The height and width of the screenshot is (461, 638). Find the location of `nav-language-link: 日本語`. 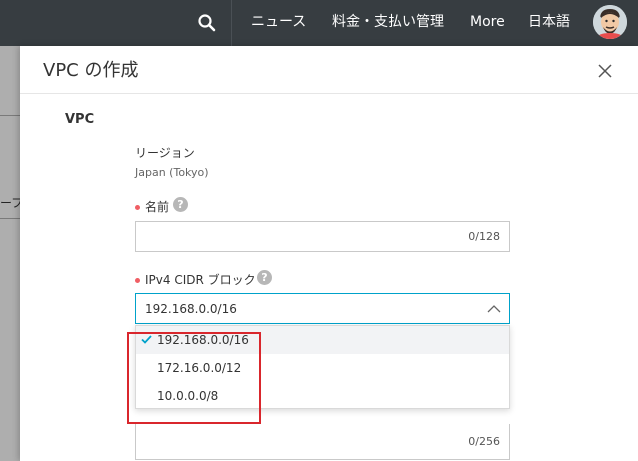

nav-language-link: 日本語 is located at coordinates (549, 22).